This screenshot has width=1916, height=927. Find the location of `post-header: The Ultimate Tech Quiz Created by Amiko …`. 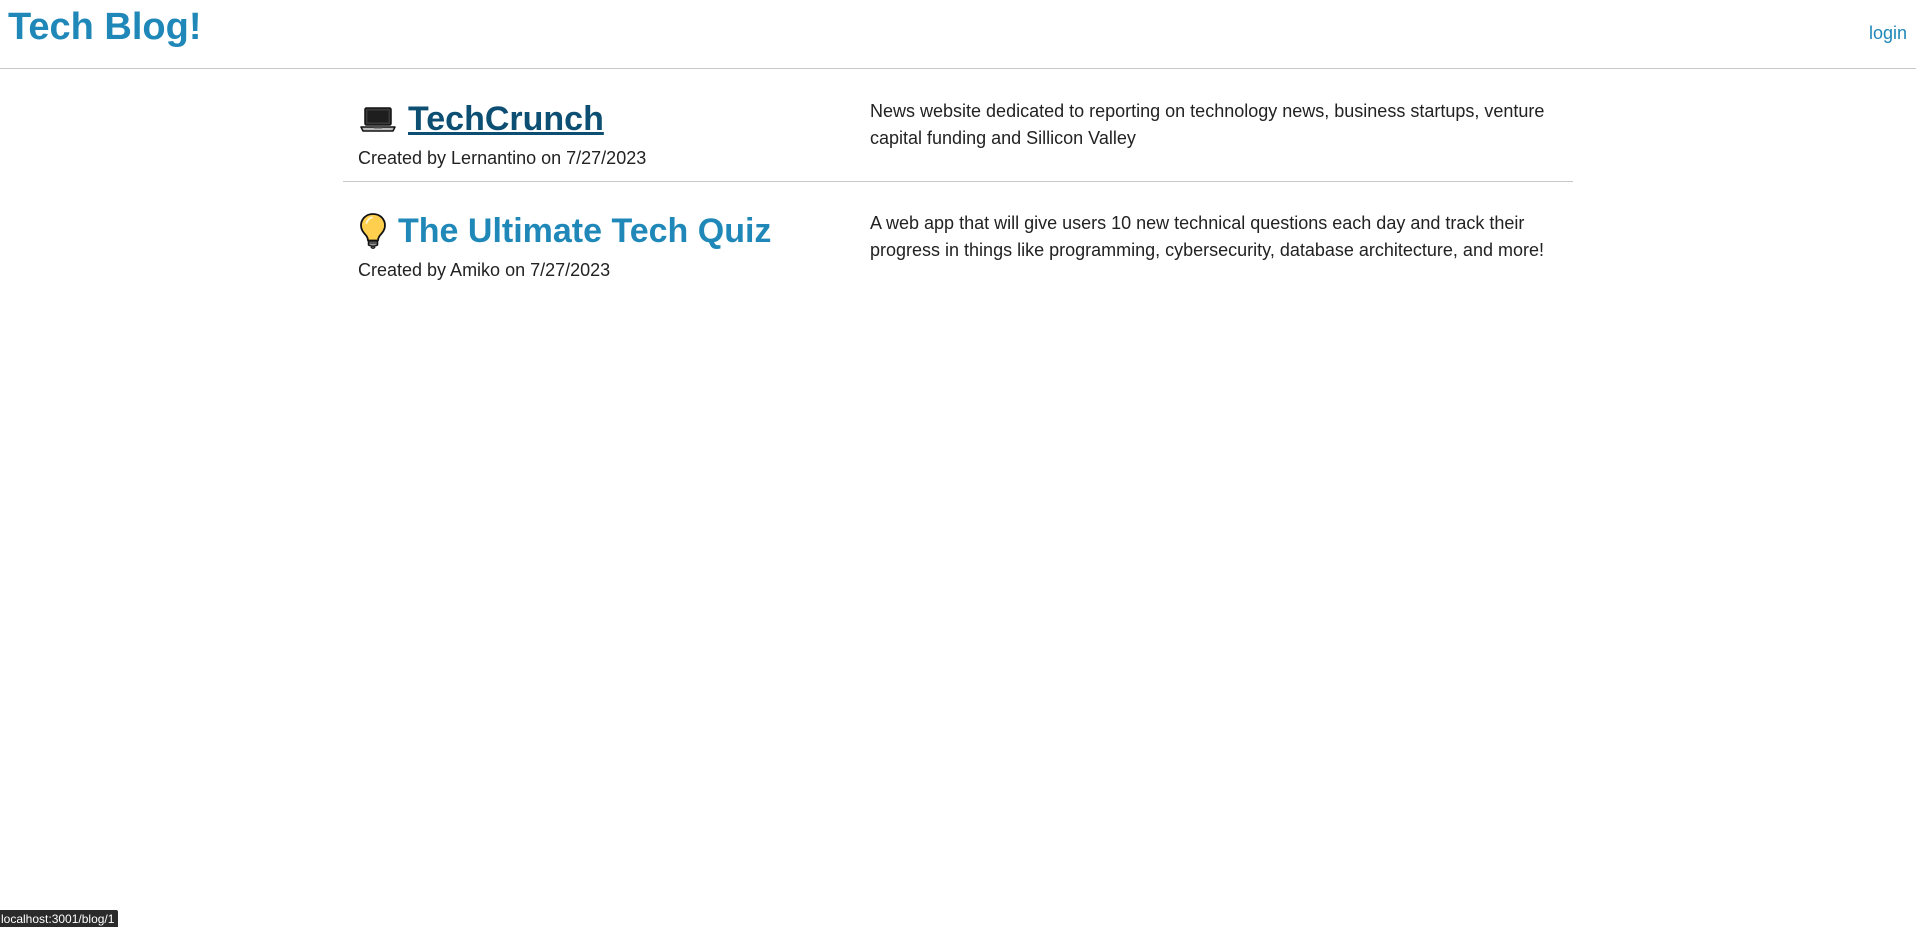

post-header: The Ultimate Tech Quiz Created by Amiko … is located at coordinates (564, 245).